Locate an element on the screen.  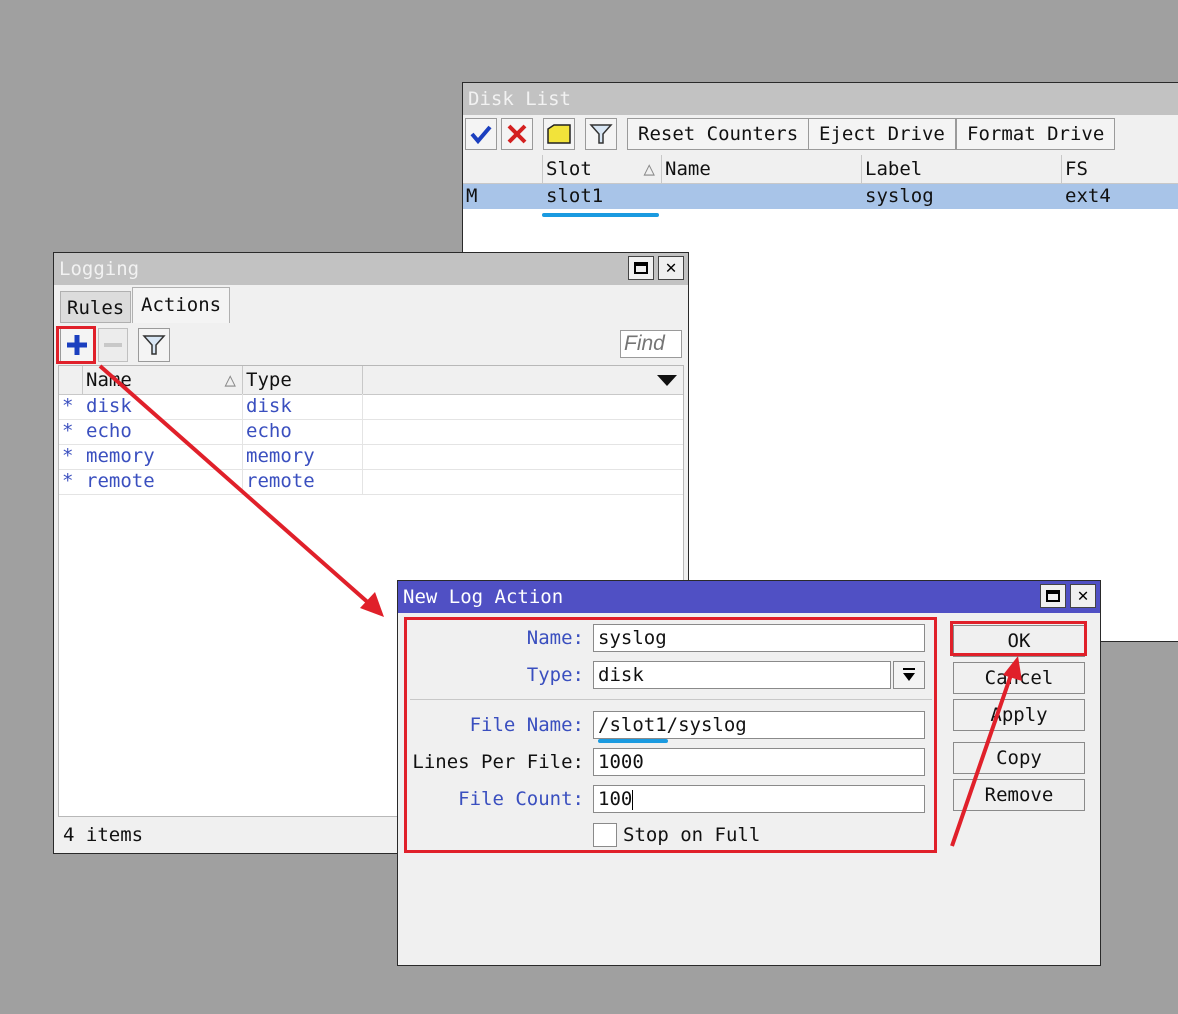
list-item: * memory memory is located at coordinates (371, 457).